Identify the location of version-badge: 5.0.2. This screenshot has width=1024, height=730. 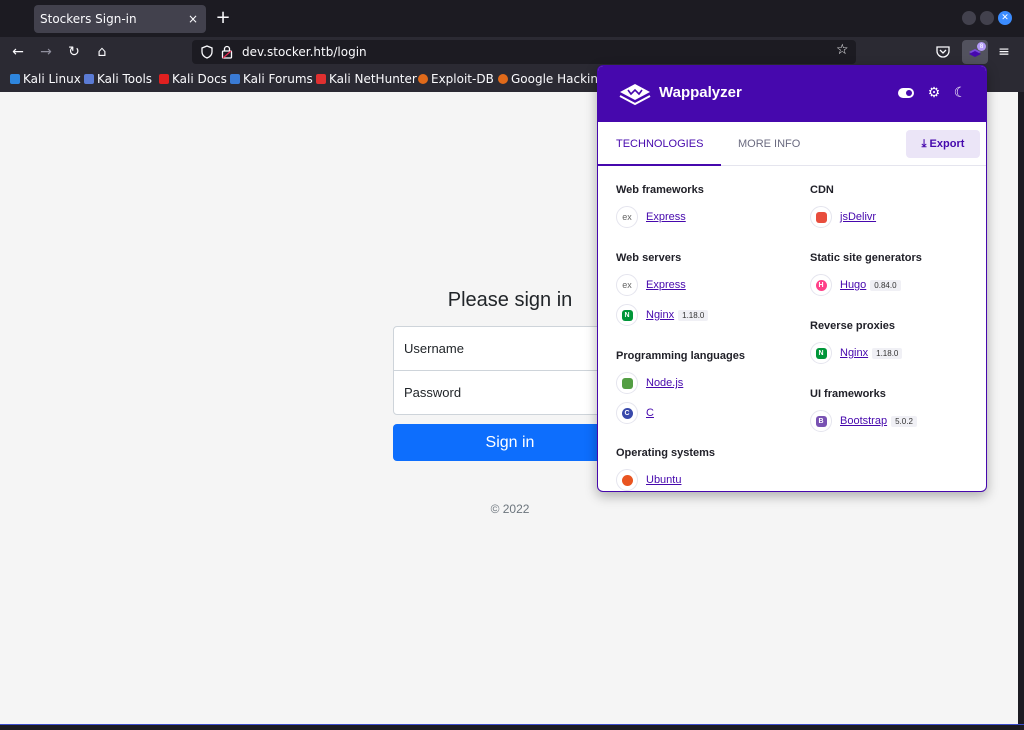
(904, 421).